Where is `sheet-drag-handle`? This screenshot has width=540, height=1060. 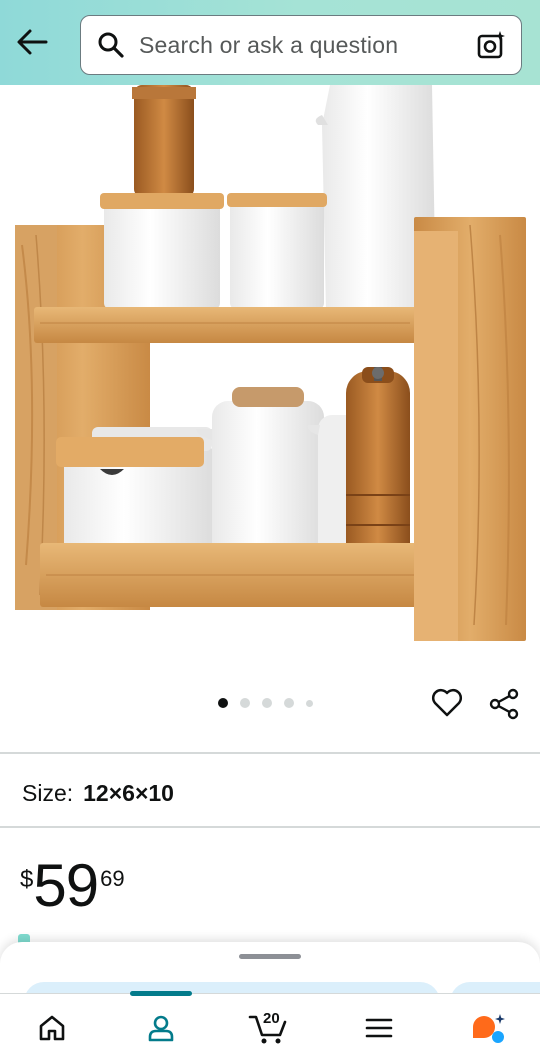
sheet-drag-handle is located at coordinates (270, 956).